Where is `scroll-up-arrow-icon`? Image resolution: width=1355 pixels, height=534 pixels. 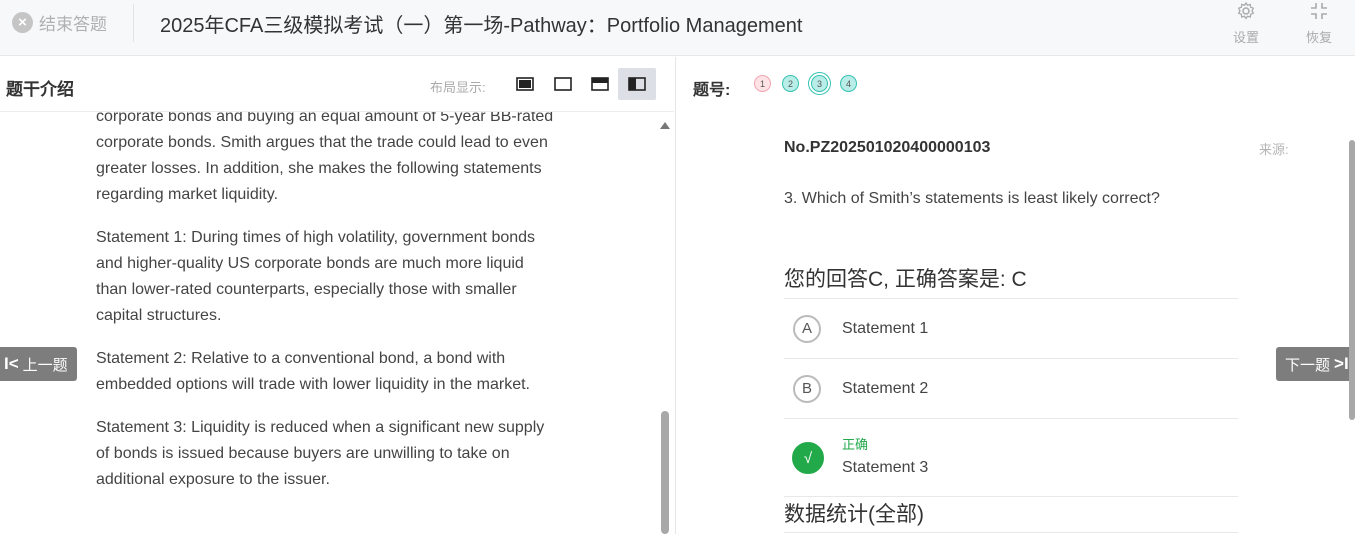
scroll-up-arrow-icon is located at coordinates (665, 125).